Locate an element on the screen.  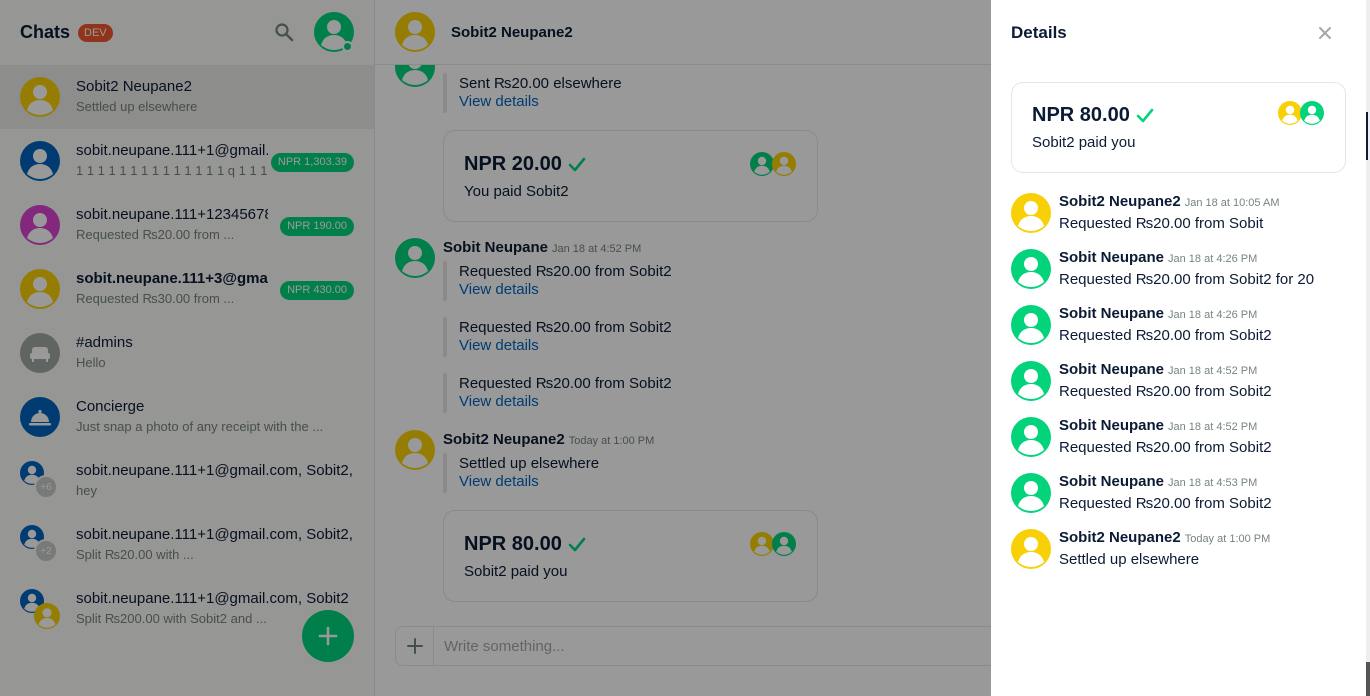
card-subtitle: Sobit2 paid you is located at coordinates (1084, 142).